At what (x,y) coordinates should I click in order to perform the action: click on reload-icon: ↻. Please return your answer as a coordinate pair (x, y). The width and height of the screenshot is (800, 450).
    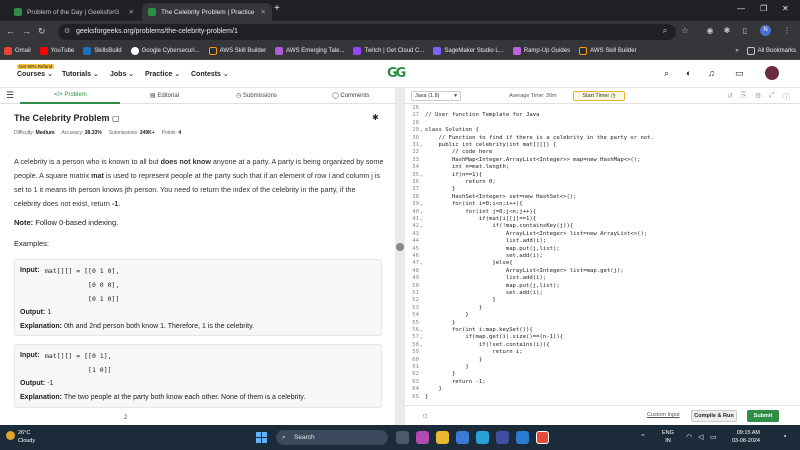
    Looking at the image, I should click on (42, 31).